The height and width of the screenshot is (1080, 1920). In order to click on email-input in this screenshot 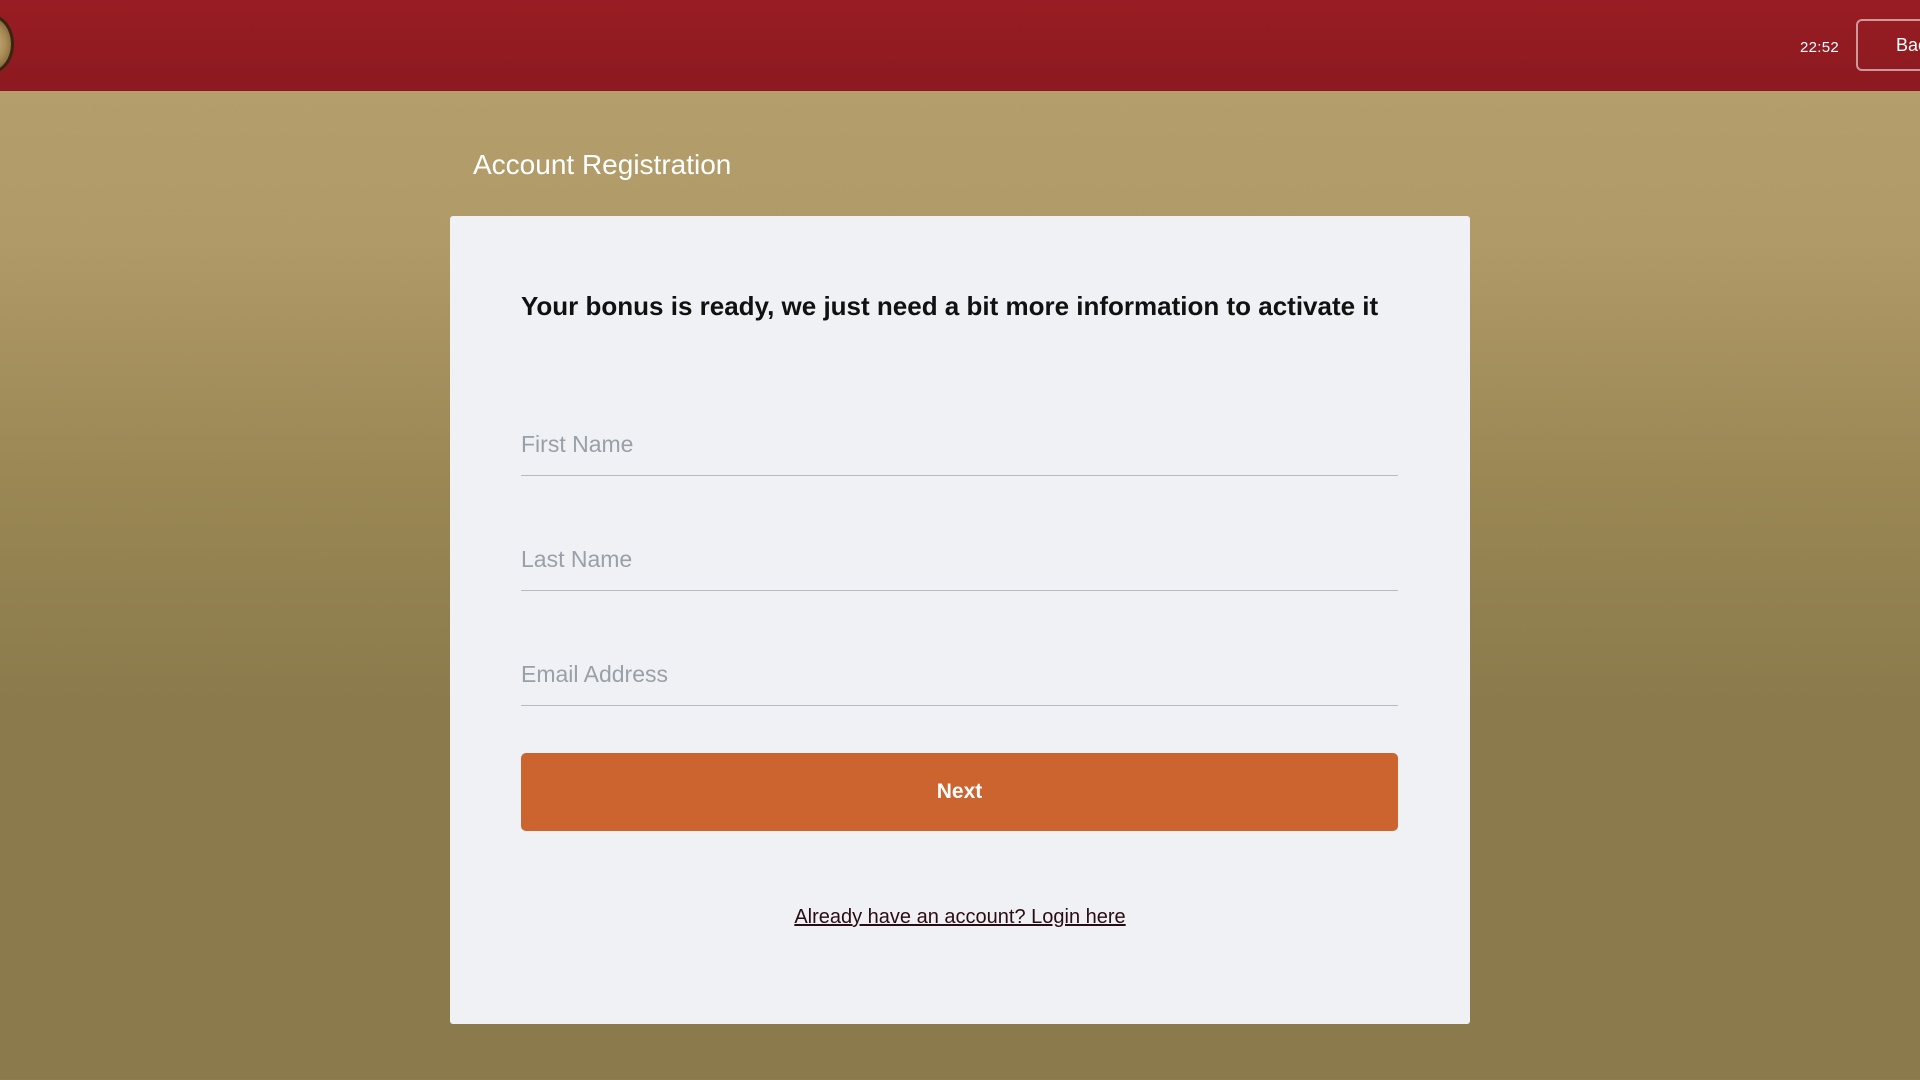, I will do `click(959, 675)`.